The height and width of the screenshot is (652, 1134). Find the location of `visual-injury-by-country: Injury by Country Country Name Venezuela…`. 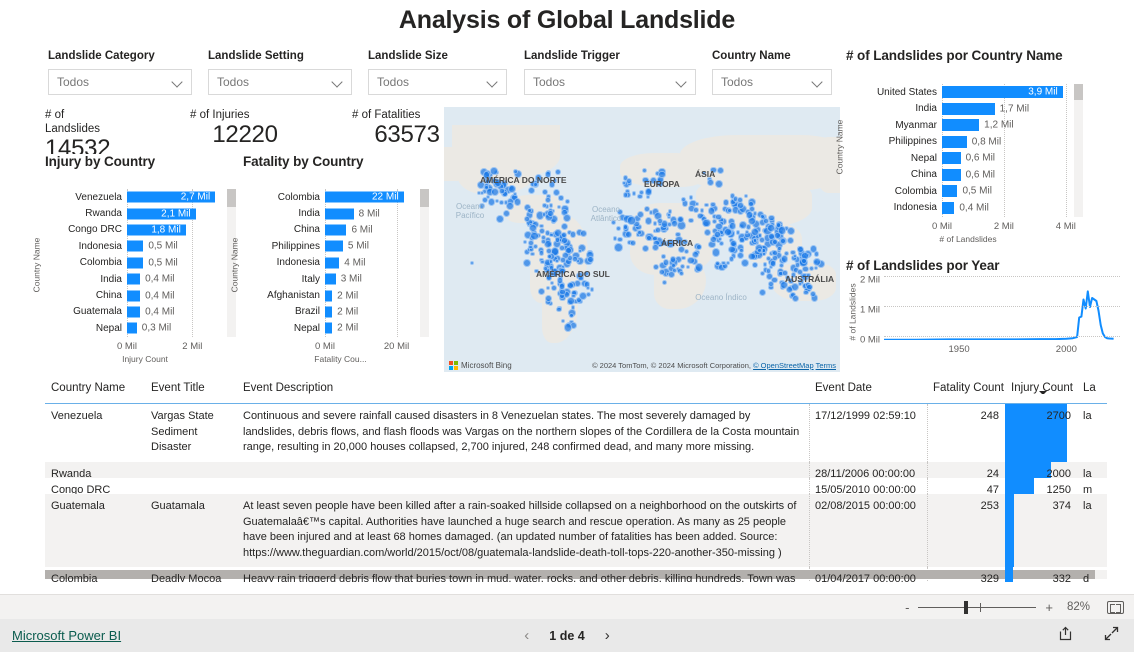

visual-injury-by-country: Injury by Country Country Name Venezuela… is located at coordinates (133, 265).